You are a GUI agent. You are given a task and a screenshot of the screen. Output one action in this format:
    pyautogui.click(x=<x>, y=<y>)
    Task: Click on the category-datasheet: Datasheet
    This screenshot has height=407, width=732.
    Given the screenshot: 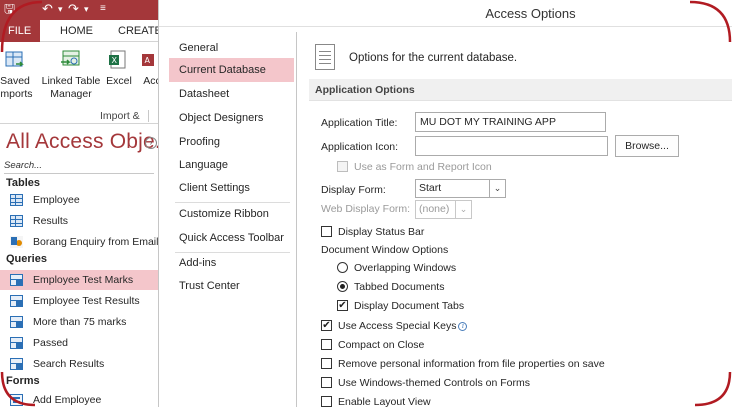 What is the action you would take?
    pyautogui.click(x=231, y=94)
    